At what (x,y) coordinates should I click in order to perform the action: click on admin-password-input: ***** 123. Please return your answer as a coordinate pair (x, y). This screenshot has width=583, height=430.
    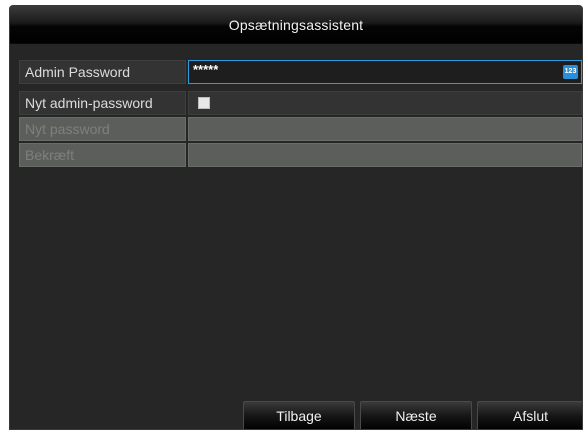
    Looking at the image, I should click on (385, 72).